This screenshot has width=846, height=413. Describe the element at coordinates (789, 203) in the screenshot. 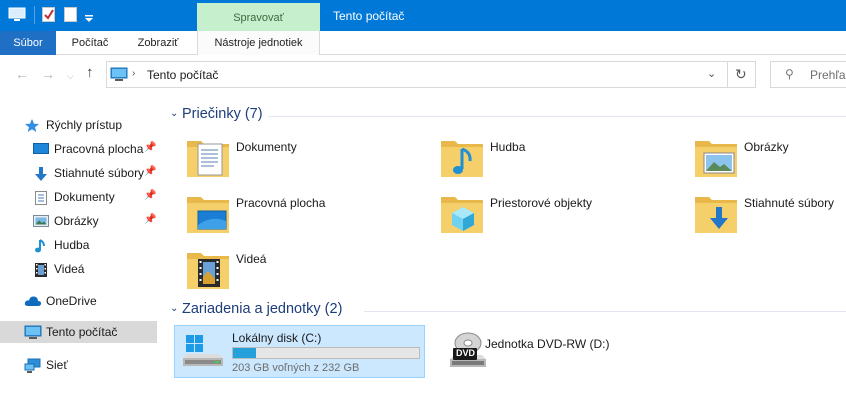

I see `folder-label: Stiahnuté súbory` at that location.